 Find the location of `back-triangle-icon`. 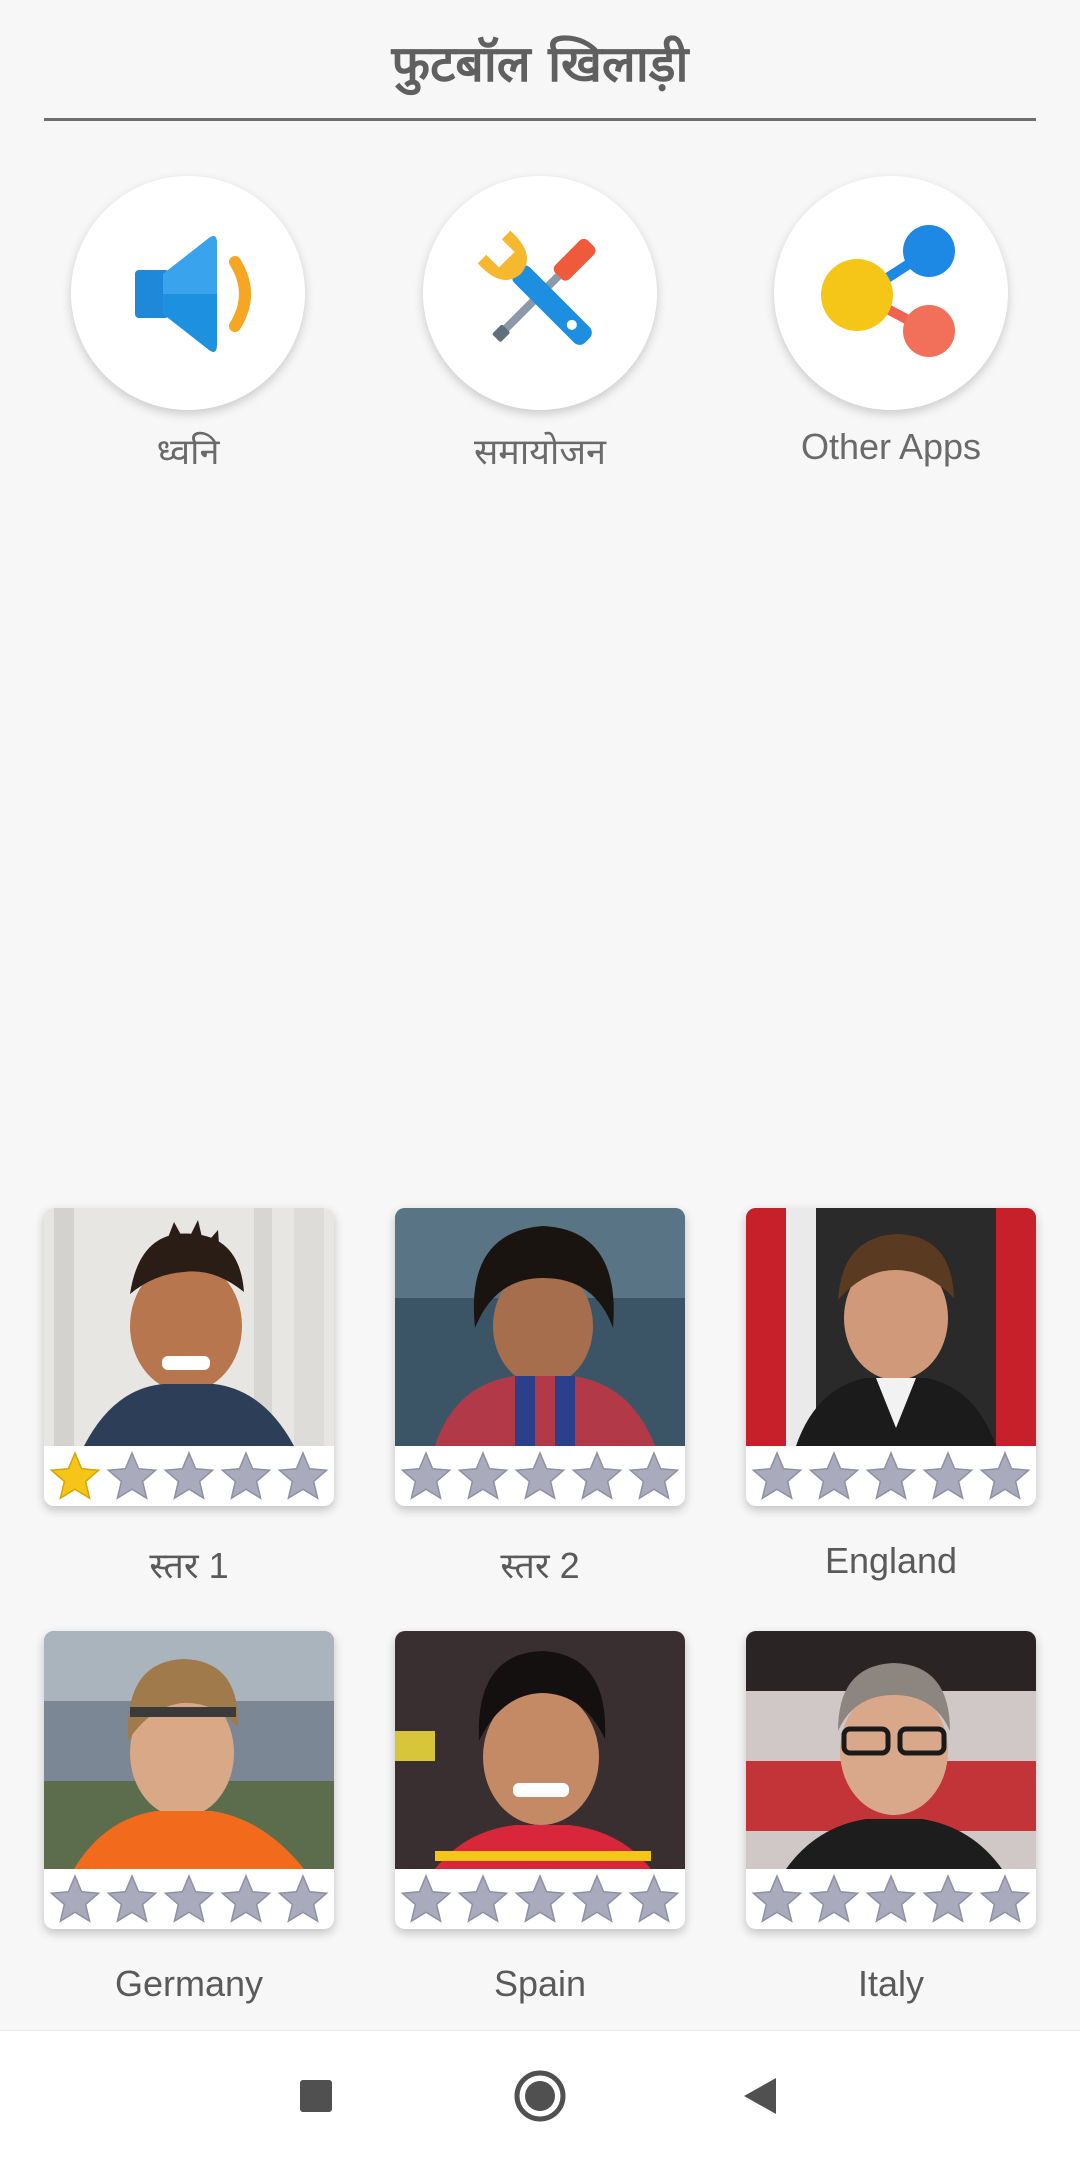

back-triangle-icon is located at coordinates (760, 2096).